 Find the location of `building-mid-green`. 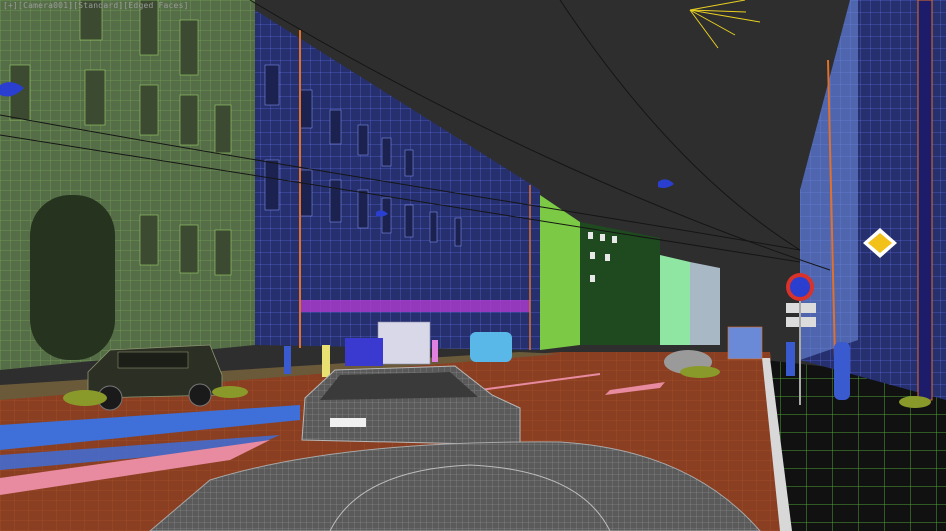

building-mid-green is located at coordinates (560, 272).